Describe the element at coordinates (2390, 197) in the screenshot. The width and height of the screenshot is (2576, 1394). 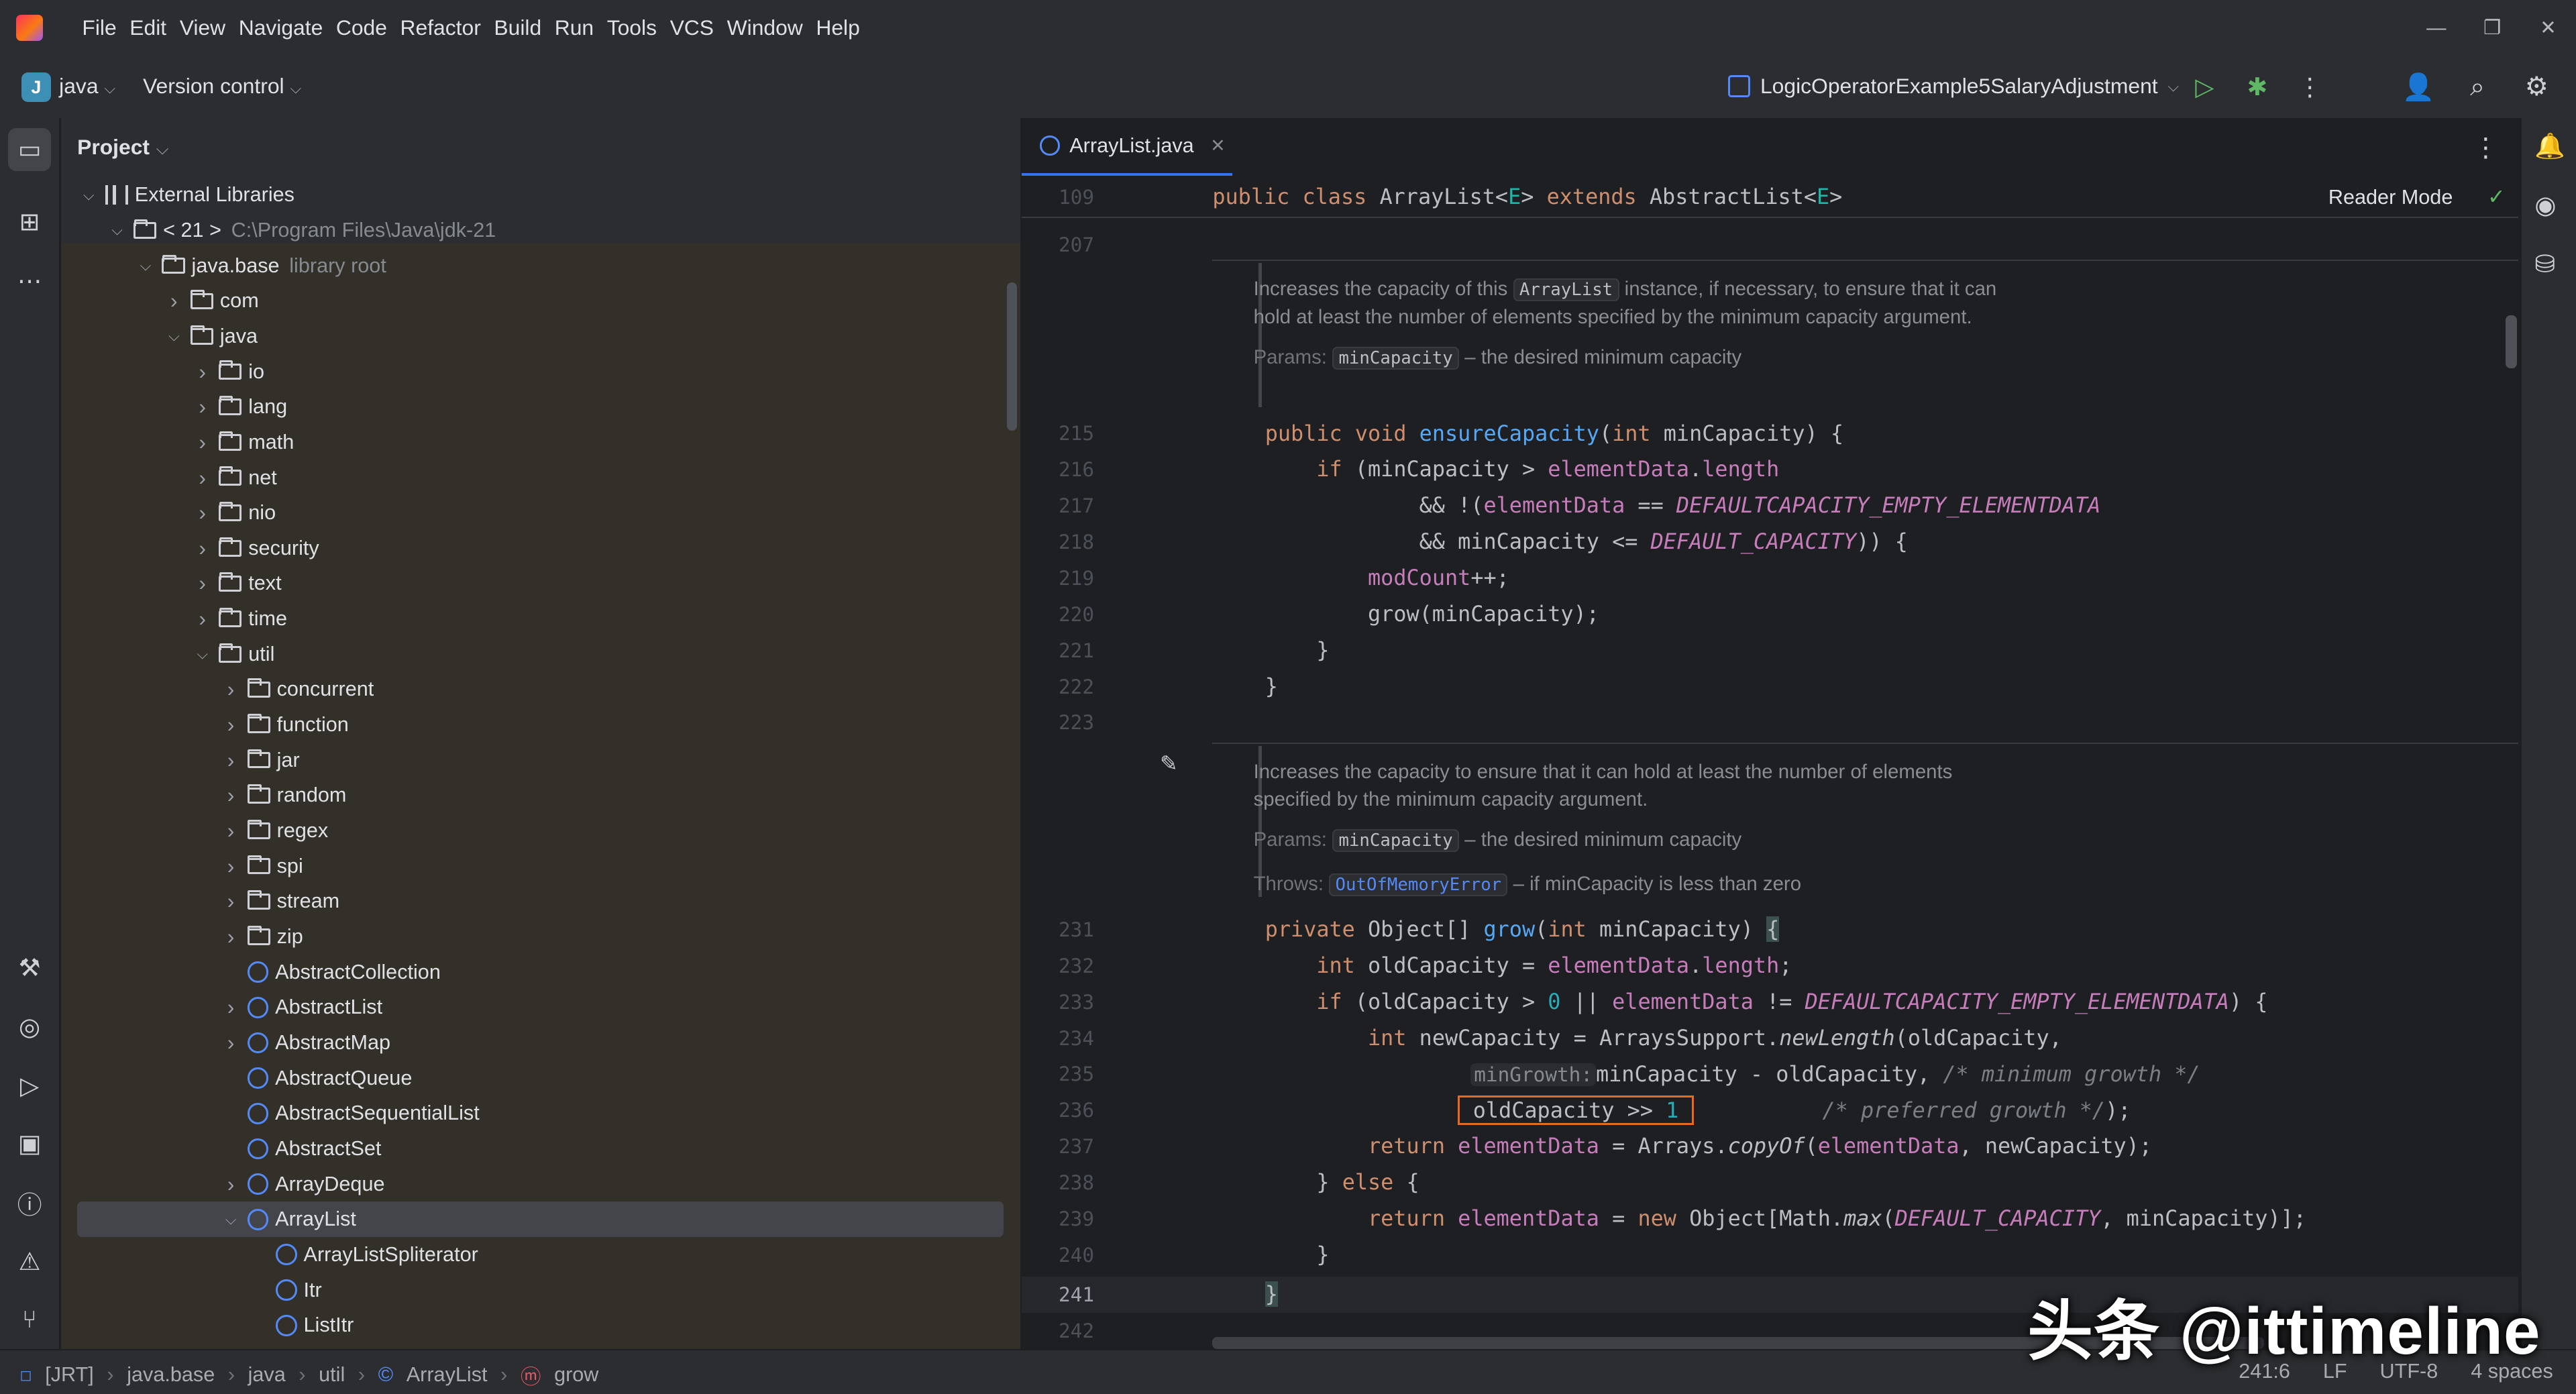
I see `reader-mode-toggle: Reader Mode` at that location.